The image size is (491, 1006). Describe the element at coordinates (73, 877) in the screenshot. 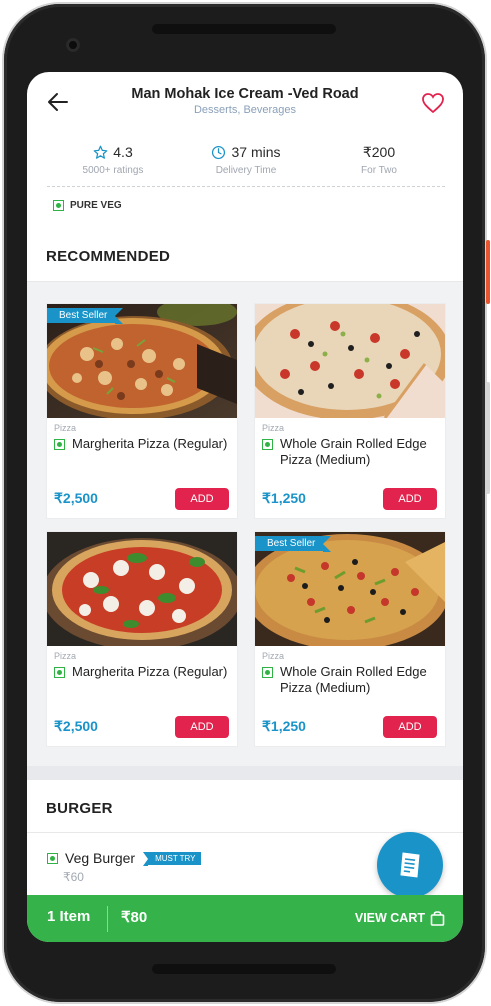

I see `burger-item-price: ₹60` at that location.